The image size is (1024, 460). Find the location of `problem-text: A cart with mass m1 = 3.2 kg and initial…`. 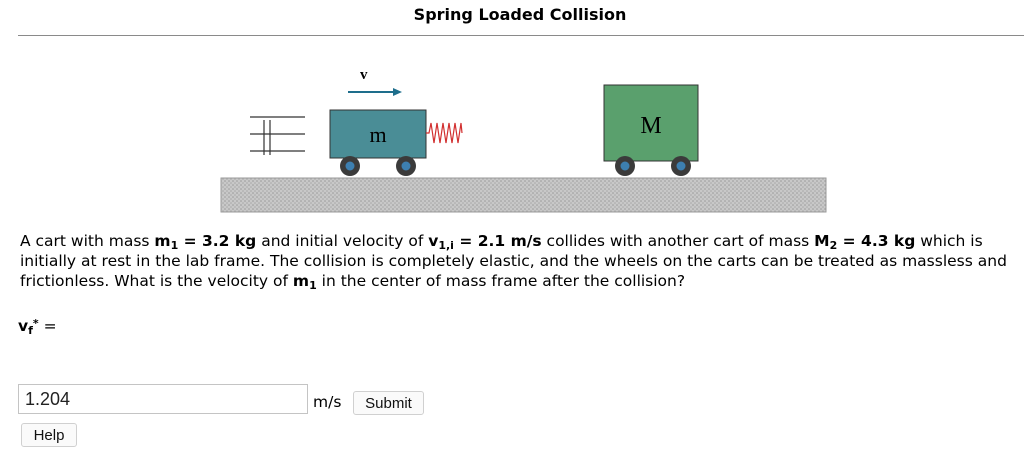

problem-text: A cart with mass m1 = 3.2 kg and initial… is located at coordinates (513, 262).